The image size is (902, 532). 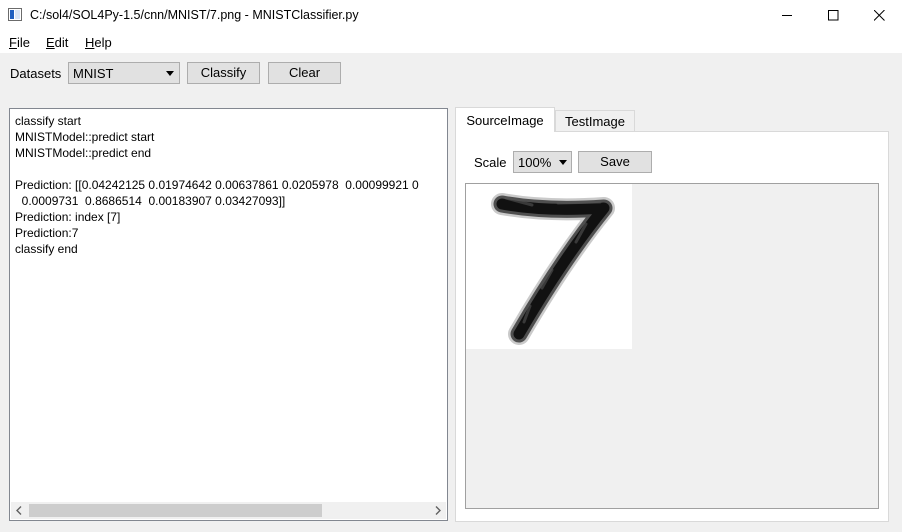 What do you see at coordinates (615, 162) in the screenshot?
I see `save-button: Save` at bounding box center [615, 162].